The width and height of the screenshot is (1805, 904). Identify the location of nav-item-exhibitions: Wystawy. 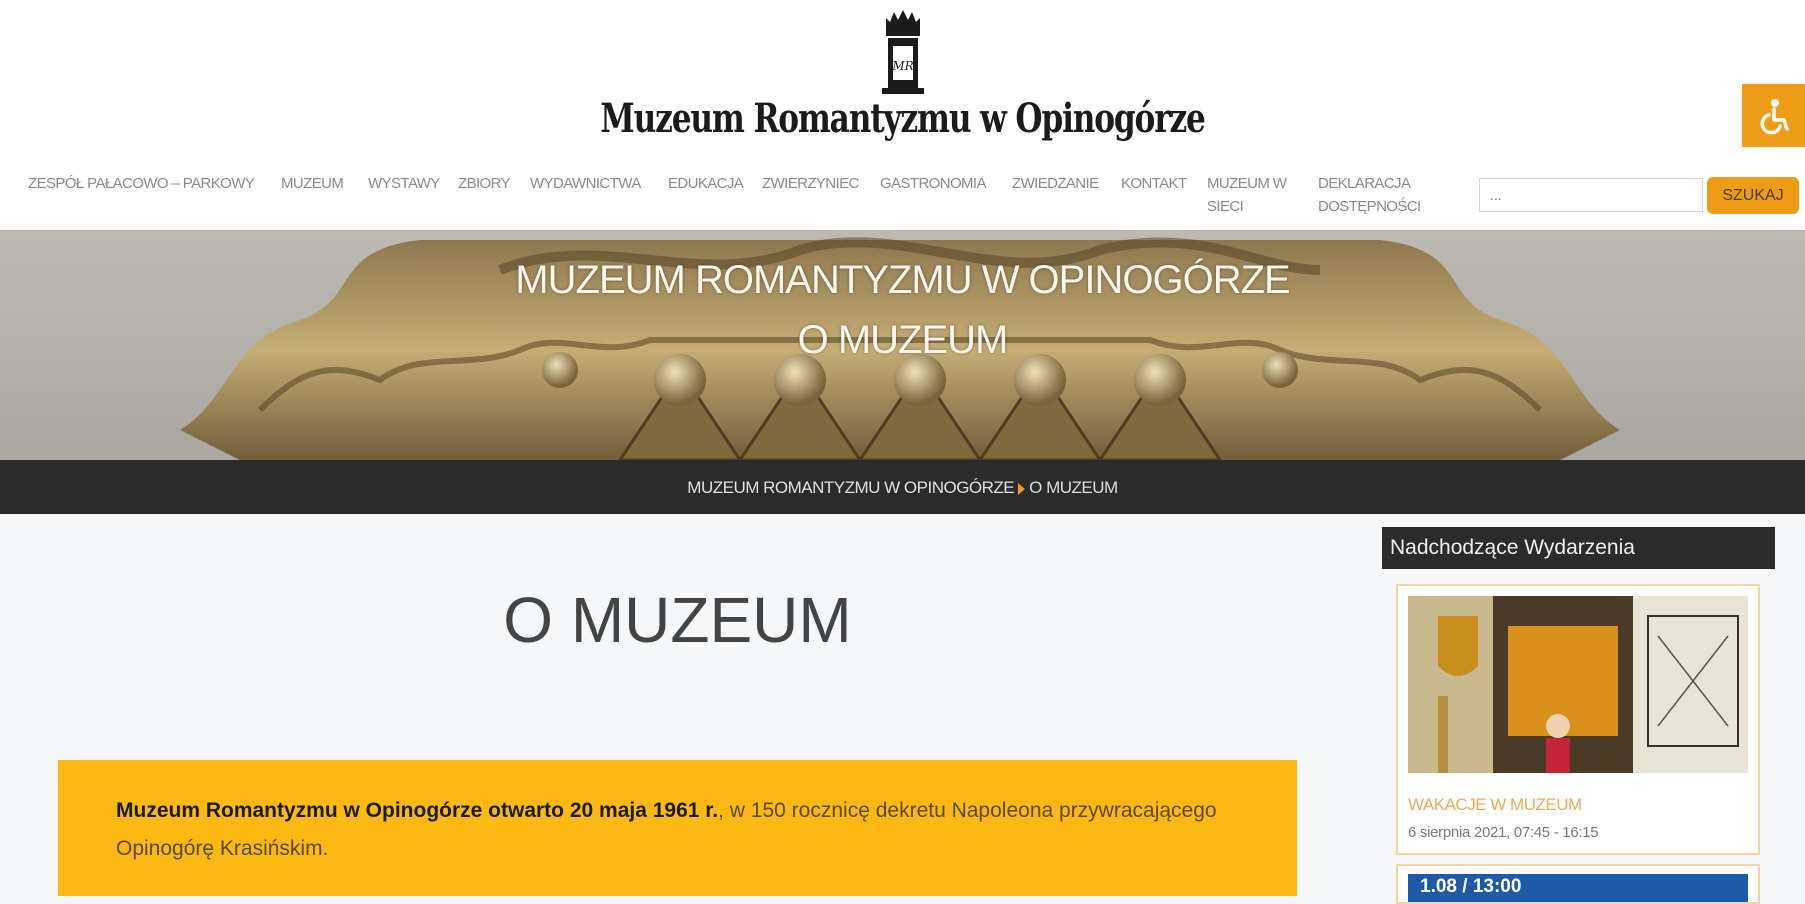
(404, 183).